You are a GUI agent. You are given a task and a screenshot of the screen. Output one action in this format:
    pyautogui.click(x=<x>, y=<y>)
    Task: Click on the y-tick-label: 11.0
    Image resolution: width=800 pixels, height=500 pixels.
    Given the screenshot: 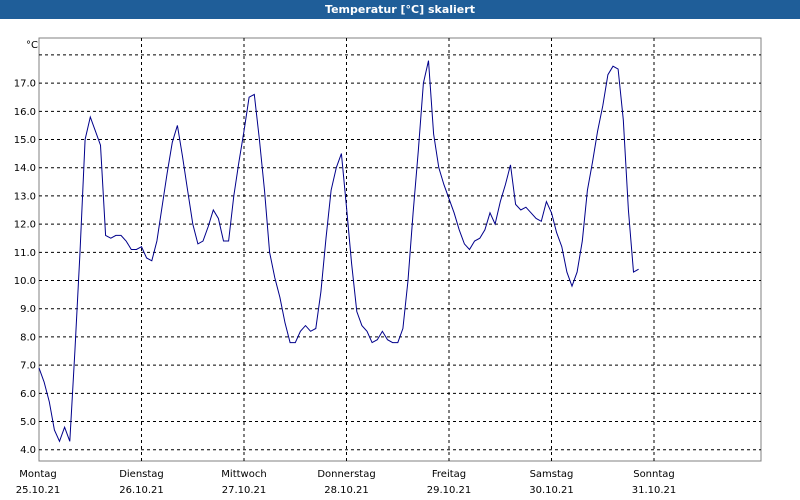 What is the action you would take?
    pyautogui.click(x=25, y=253)
    